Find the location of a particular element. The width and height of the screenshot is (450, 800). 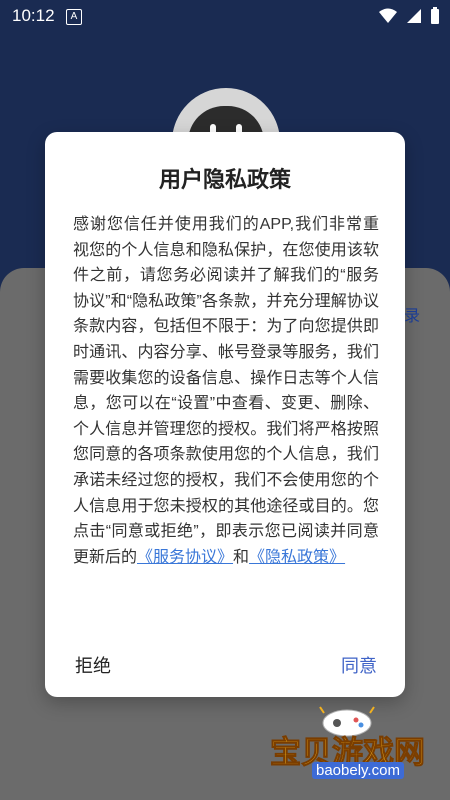

signal-icon is located at coordinates (414, 16).